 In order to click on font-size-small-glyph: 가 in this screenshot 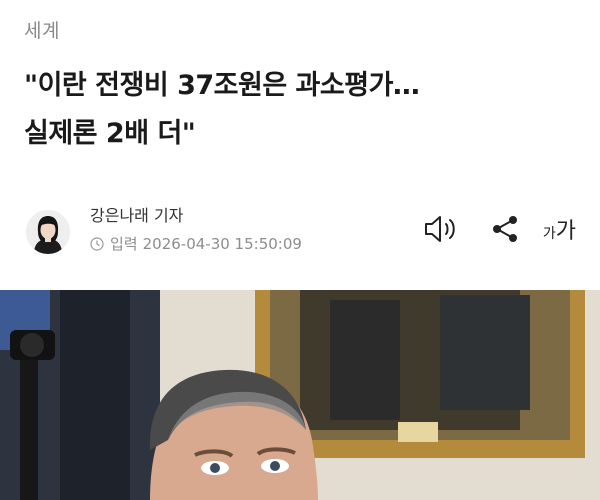, I will do `click(549, 233)`.